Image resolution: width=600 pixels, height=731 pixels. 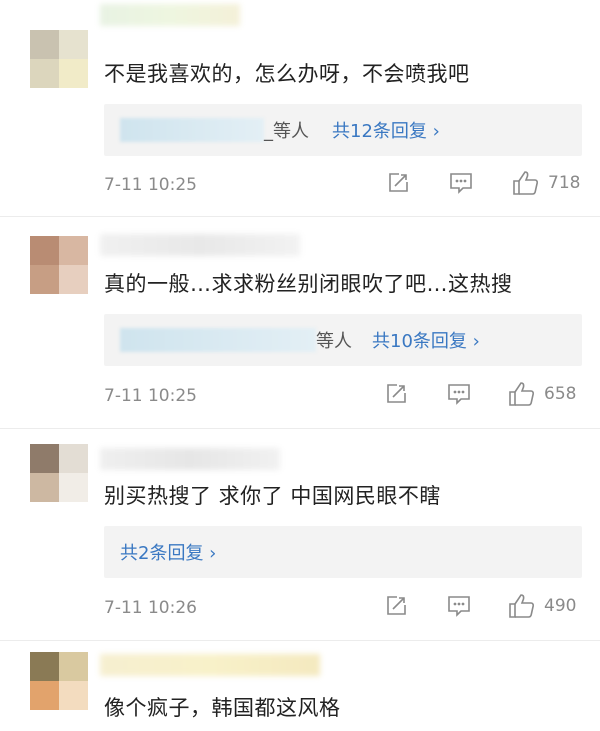 What do you see at coordinates (426, 340) in the screenshot?
I see `reply-count-link: 共10条回复 ›` at bounding box center [426, 340].